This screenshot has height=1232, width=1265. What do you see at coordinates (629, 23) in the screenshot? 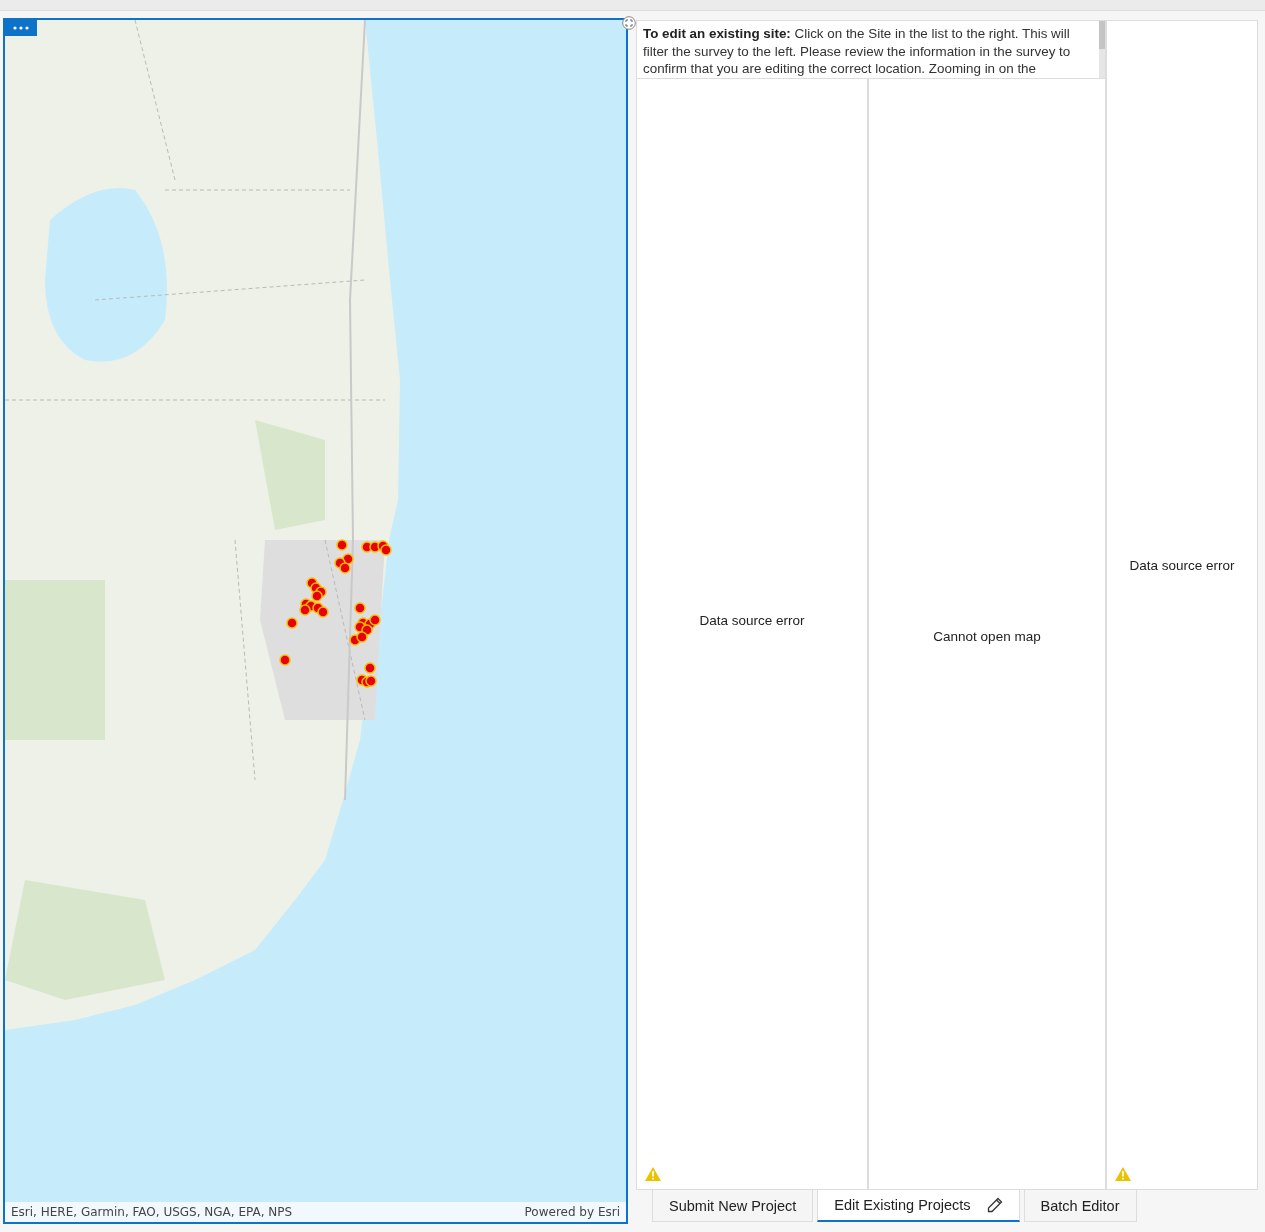
I see `expand-icon` at bounding box center [629, 23].